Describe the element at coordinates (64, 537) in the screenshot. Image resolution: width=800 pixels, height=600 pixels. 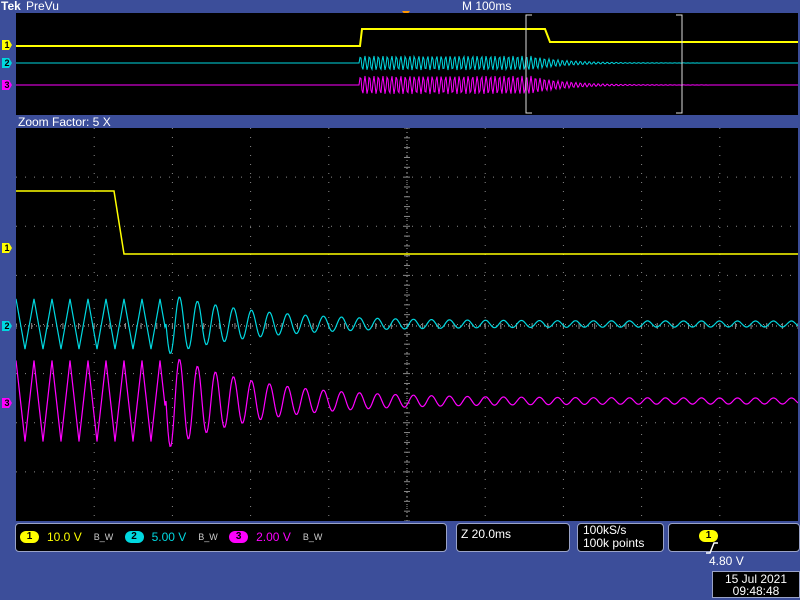
I see `ch1-scale: 10.0 V` at that location.